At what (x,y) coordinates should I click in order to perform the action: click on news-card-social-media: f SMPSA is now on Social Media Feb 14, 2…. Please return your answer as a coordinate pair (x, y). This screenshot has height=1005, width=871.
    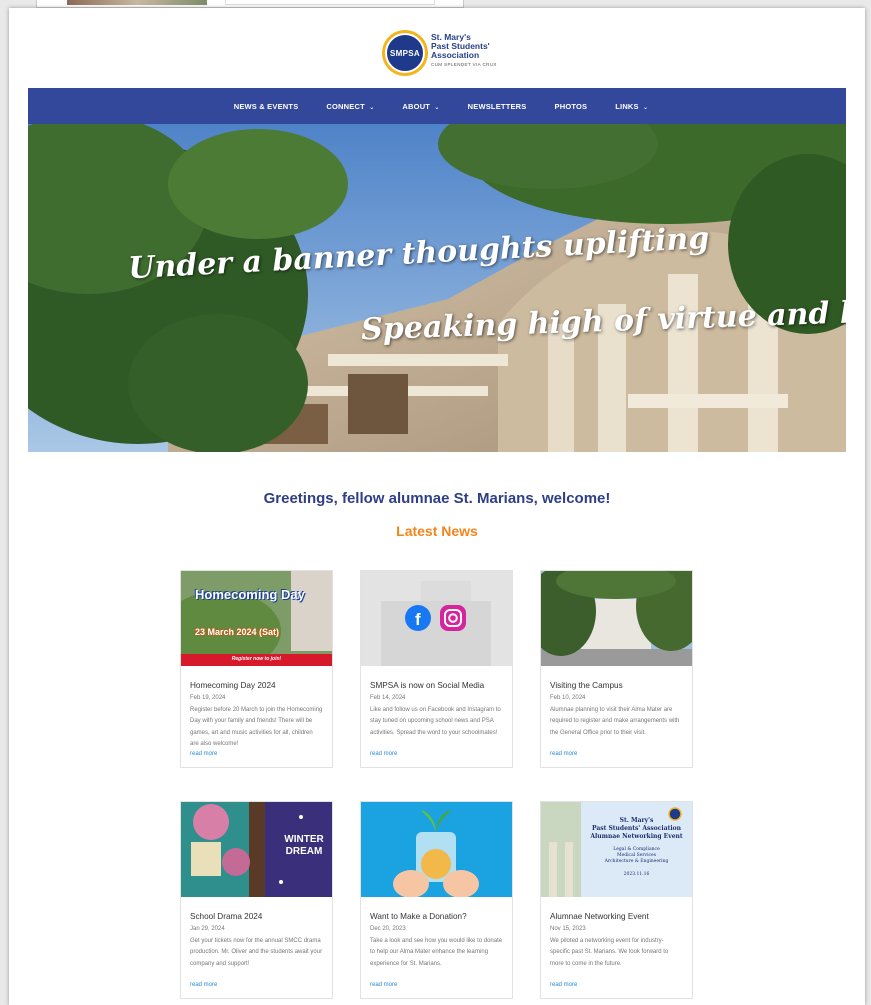
    Looking at the image, I should click on (436, 669).